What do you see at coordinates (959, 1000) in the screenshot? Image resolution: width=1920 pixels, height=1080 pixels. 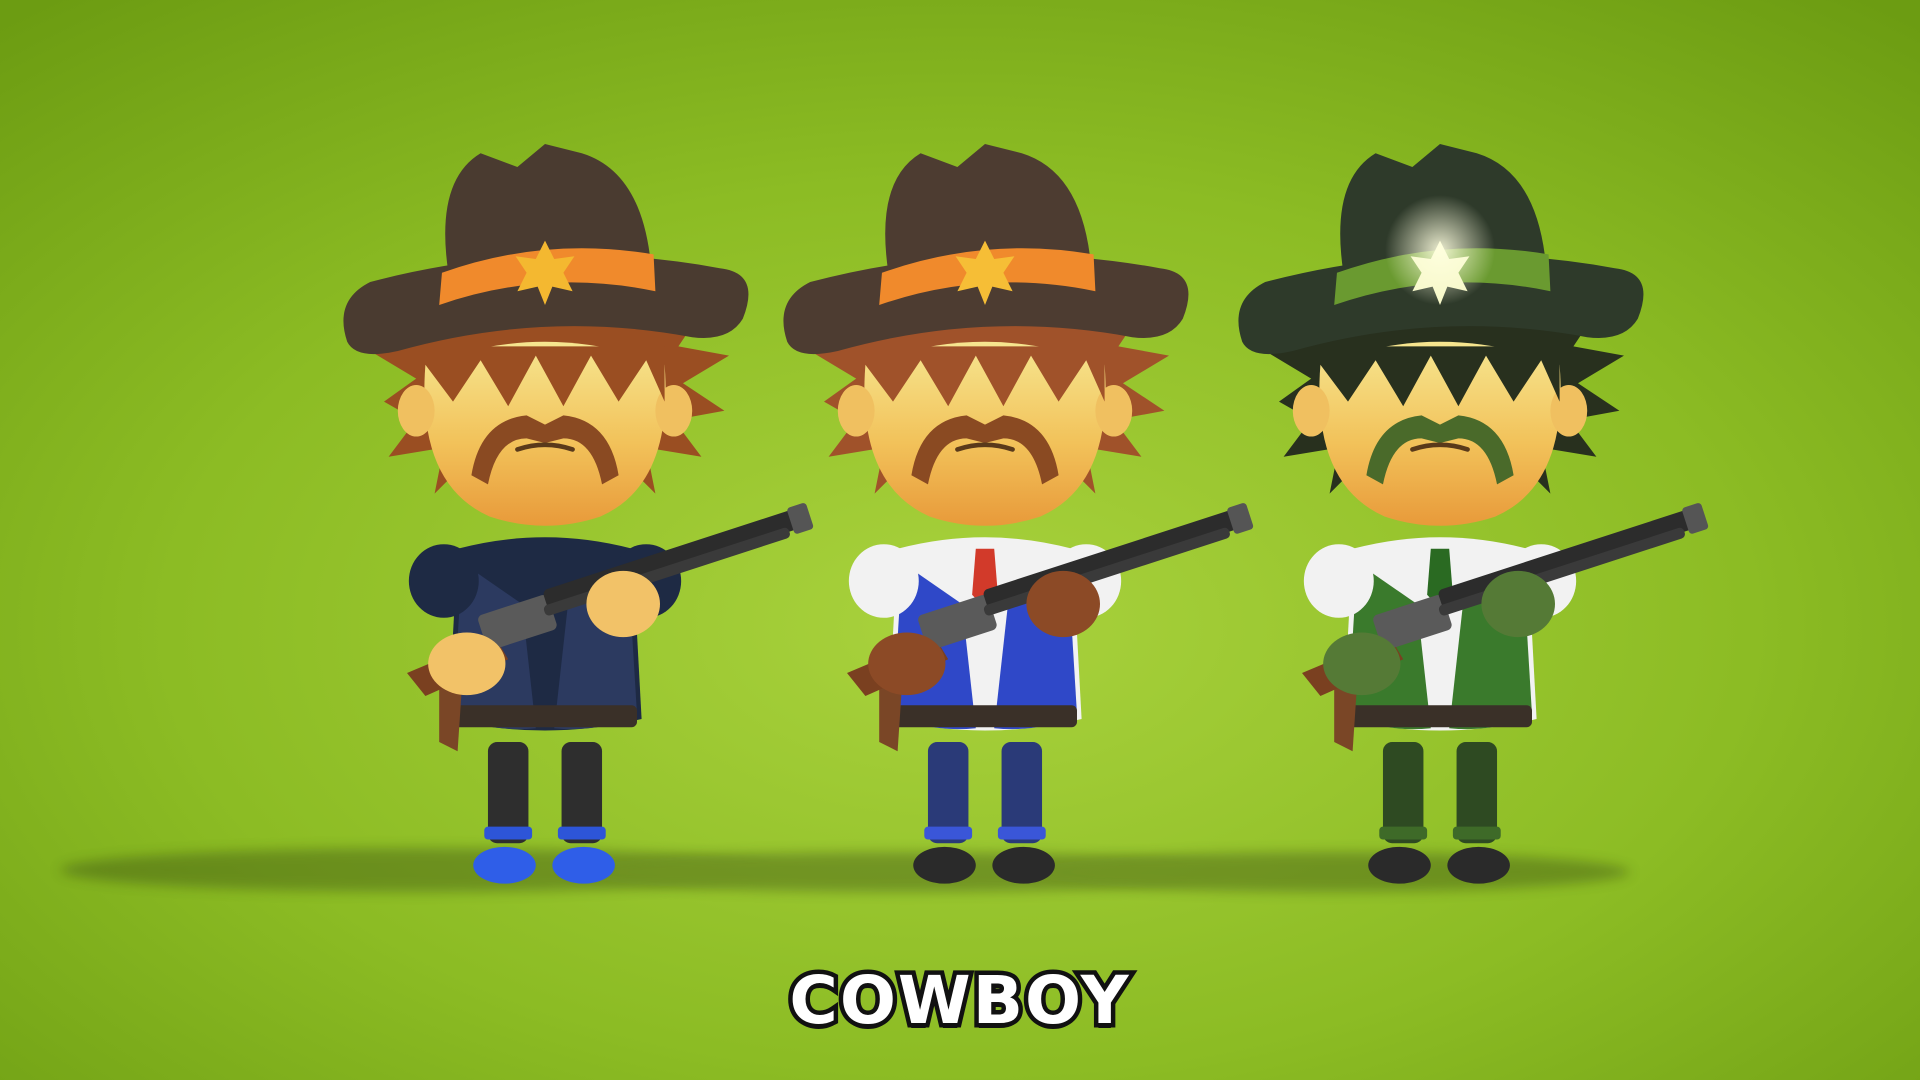 I see `character-name-caption: COWBOY` at bounding box center [959, 1000].